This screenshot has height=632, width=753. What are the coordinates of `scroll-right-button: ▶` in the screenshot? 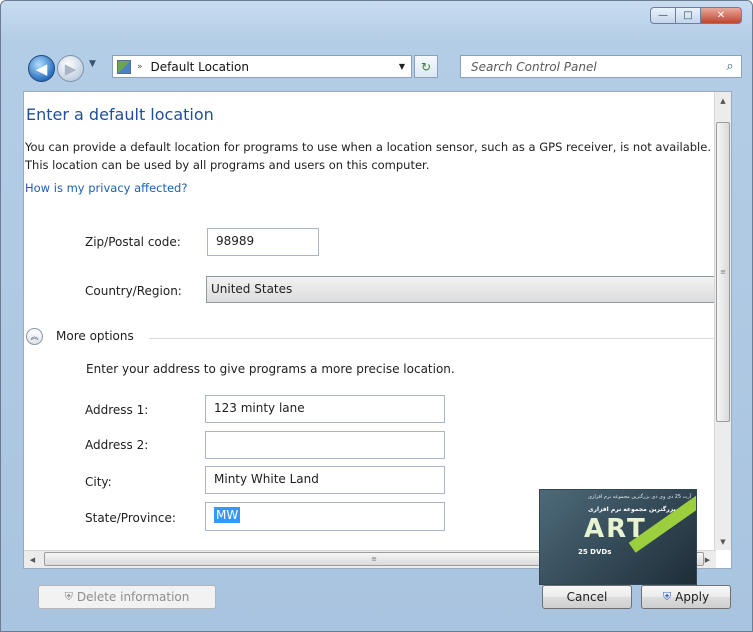 It's located at (707, 559).